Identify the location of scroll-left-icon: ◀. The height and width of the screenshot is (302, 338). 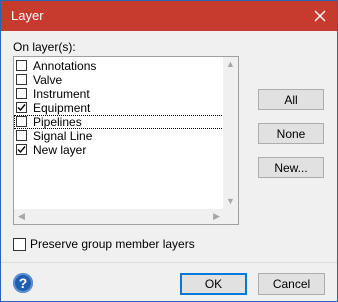
(21, 216).